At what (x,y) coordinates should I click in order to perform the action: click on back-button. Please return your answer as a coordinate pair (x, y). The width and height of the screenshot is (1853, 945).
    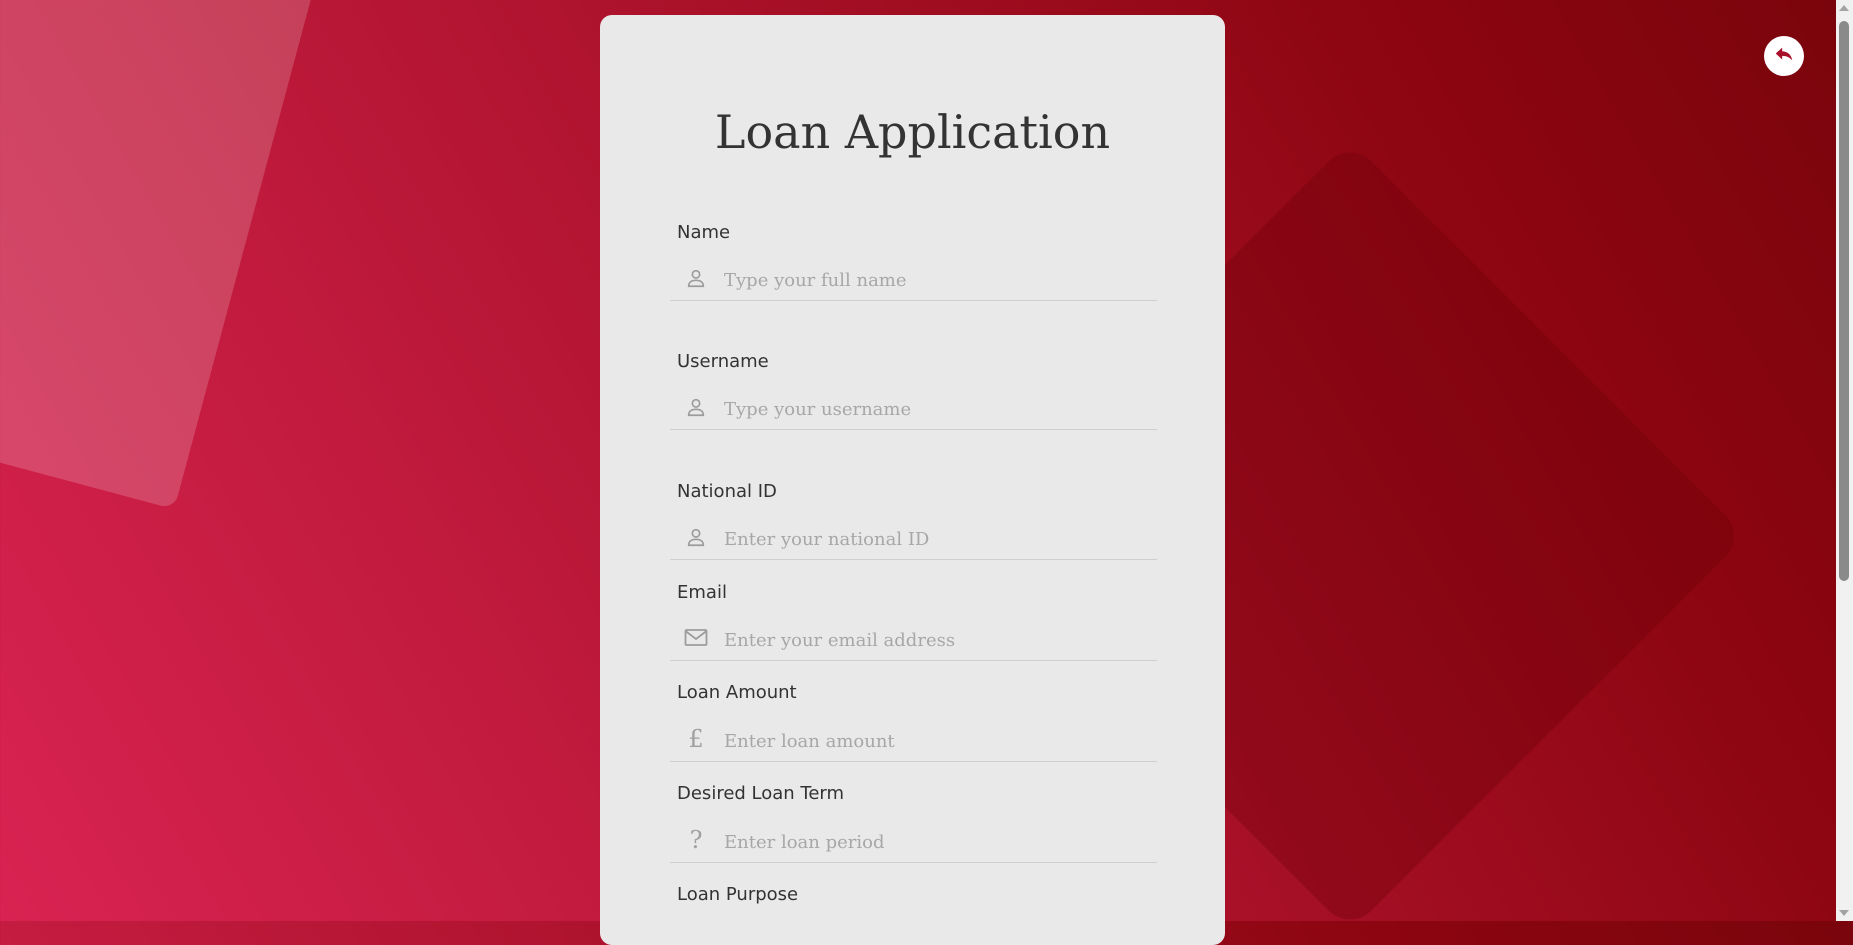
    Looking at the image, I should click on (1784, 56).